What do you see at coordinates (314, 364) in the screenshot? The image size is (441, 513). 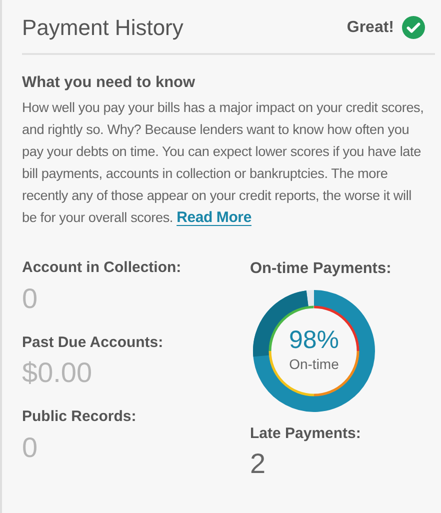 I see `percent-caption: On-time` at bounding box center [314, 364].